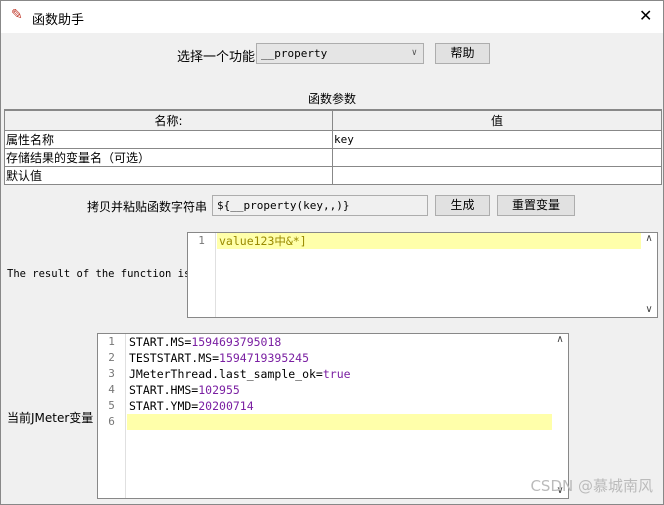  Describe the element at coordinates (645, 15) in the screenshot. I see `close-icon: ✕` at that location.